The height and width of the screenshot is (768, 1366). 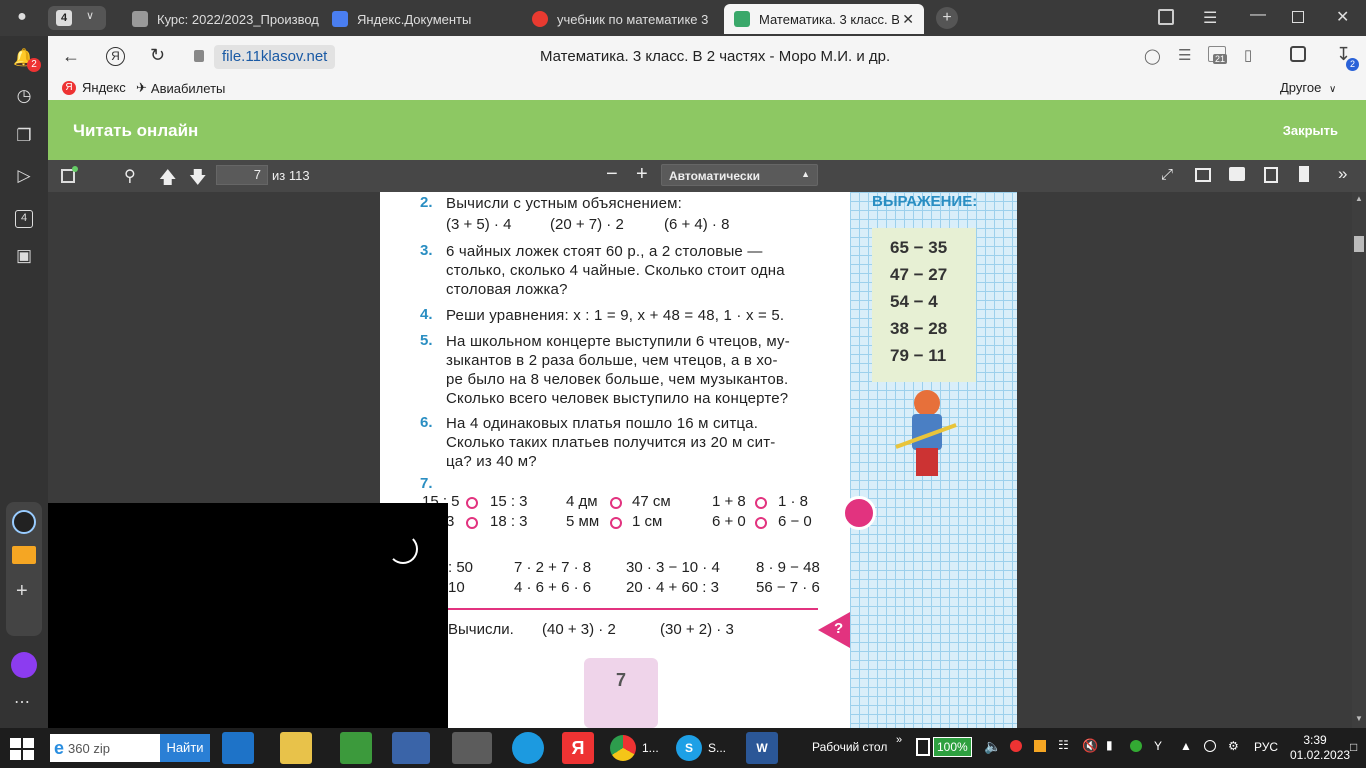 What do you see at coordinates (1166, 17) in the screenshot?
I see `collections-icon` at bounding box center [1166, 17].